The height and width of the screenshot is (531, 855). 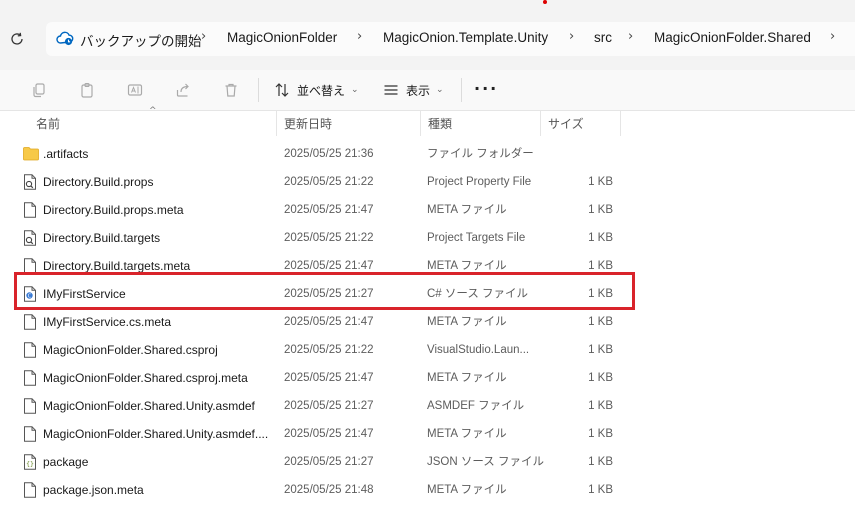 What do you see at coordinates (66, 462) in the screenshot?
I see `file-name: package` at bounding box center [66, 462].